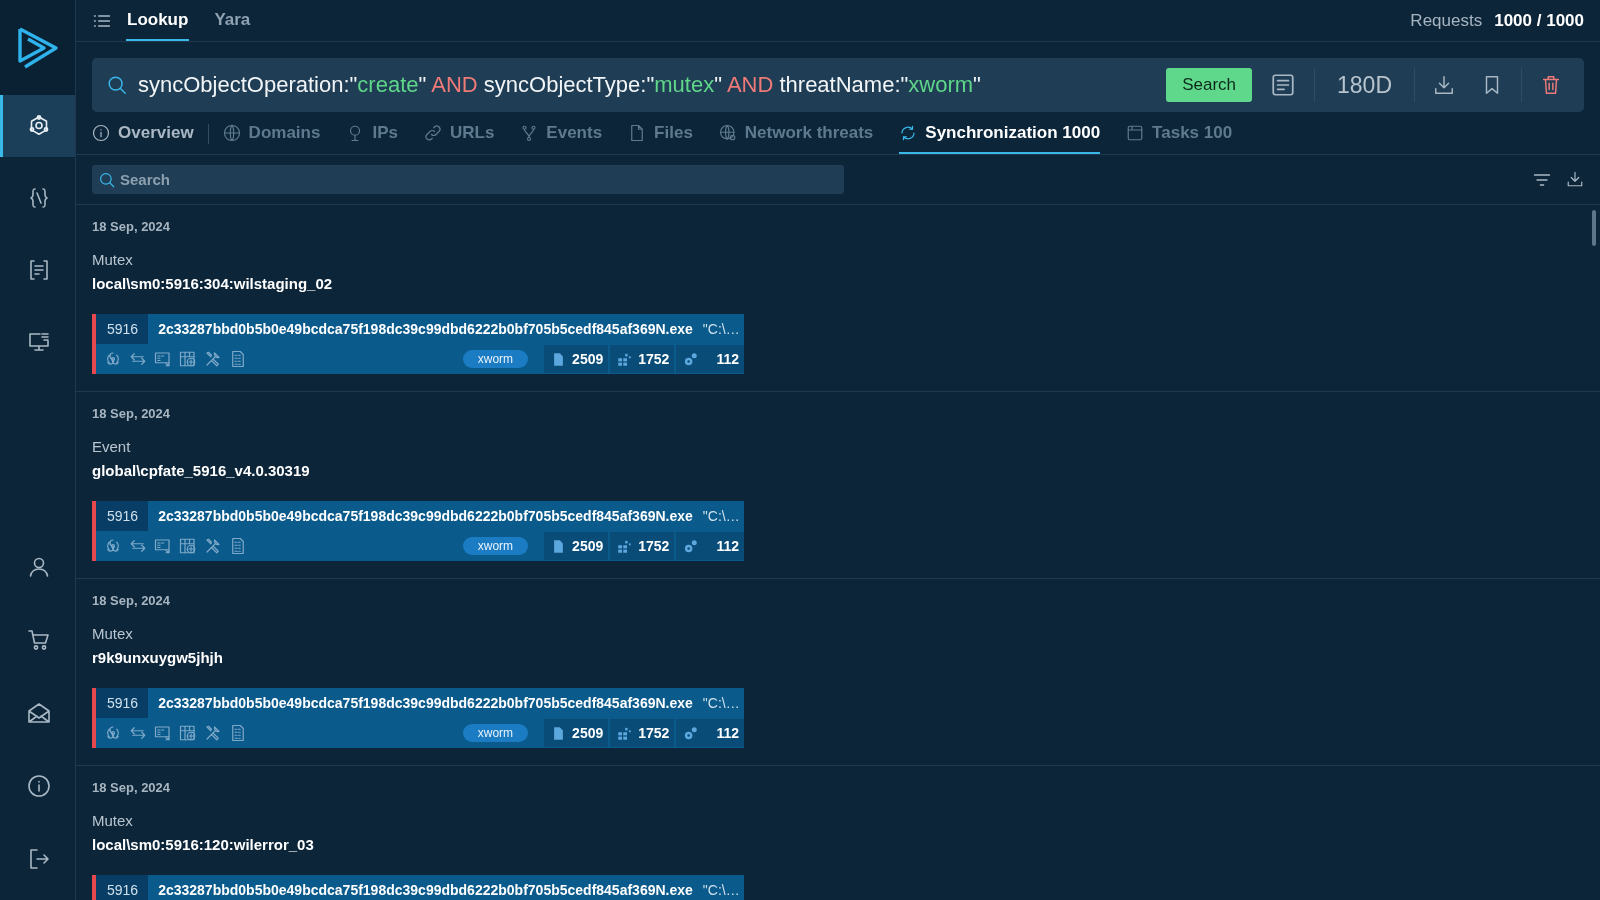 The image size is (1600, 900). What do you see at coordinates (158, 20) in the screenshot?
I see `nav-tab: Lookup` at bounding box center [158, 20].